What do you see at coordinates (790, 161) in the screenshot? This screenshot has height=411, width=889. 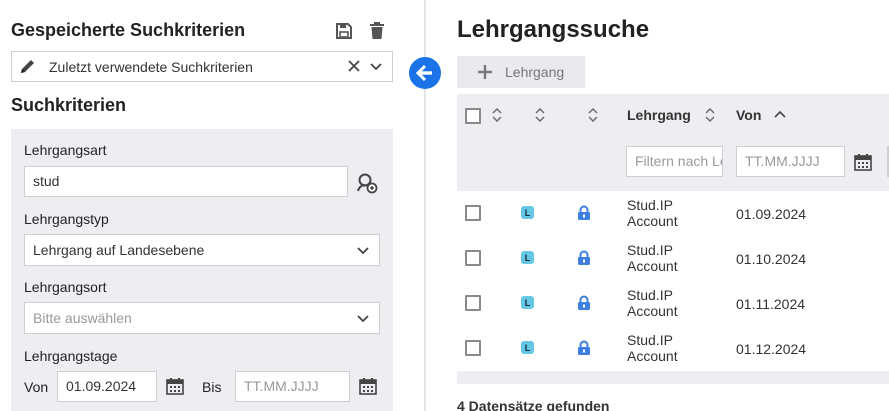 I see `filter-von-input: TT.MM.JJJJ` at bounding box center [790, 161].